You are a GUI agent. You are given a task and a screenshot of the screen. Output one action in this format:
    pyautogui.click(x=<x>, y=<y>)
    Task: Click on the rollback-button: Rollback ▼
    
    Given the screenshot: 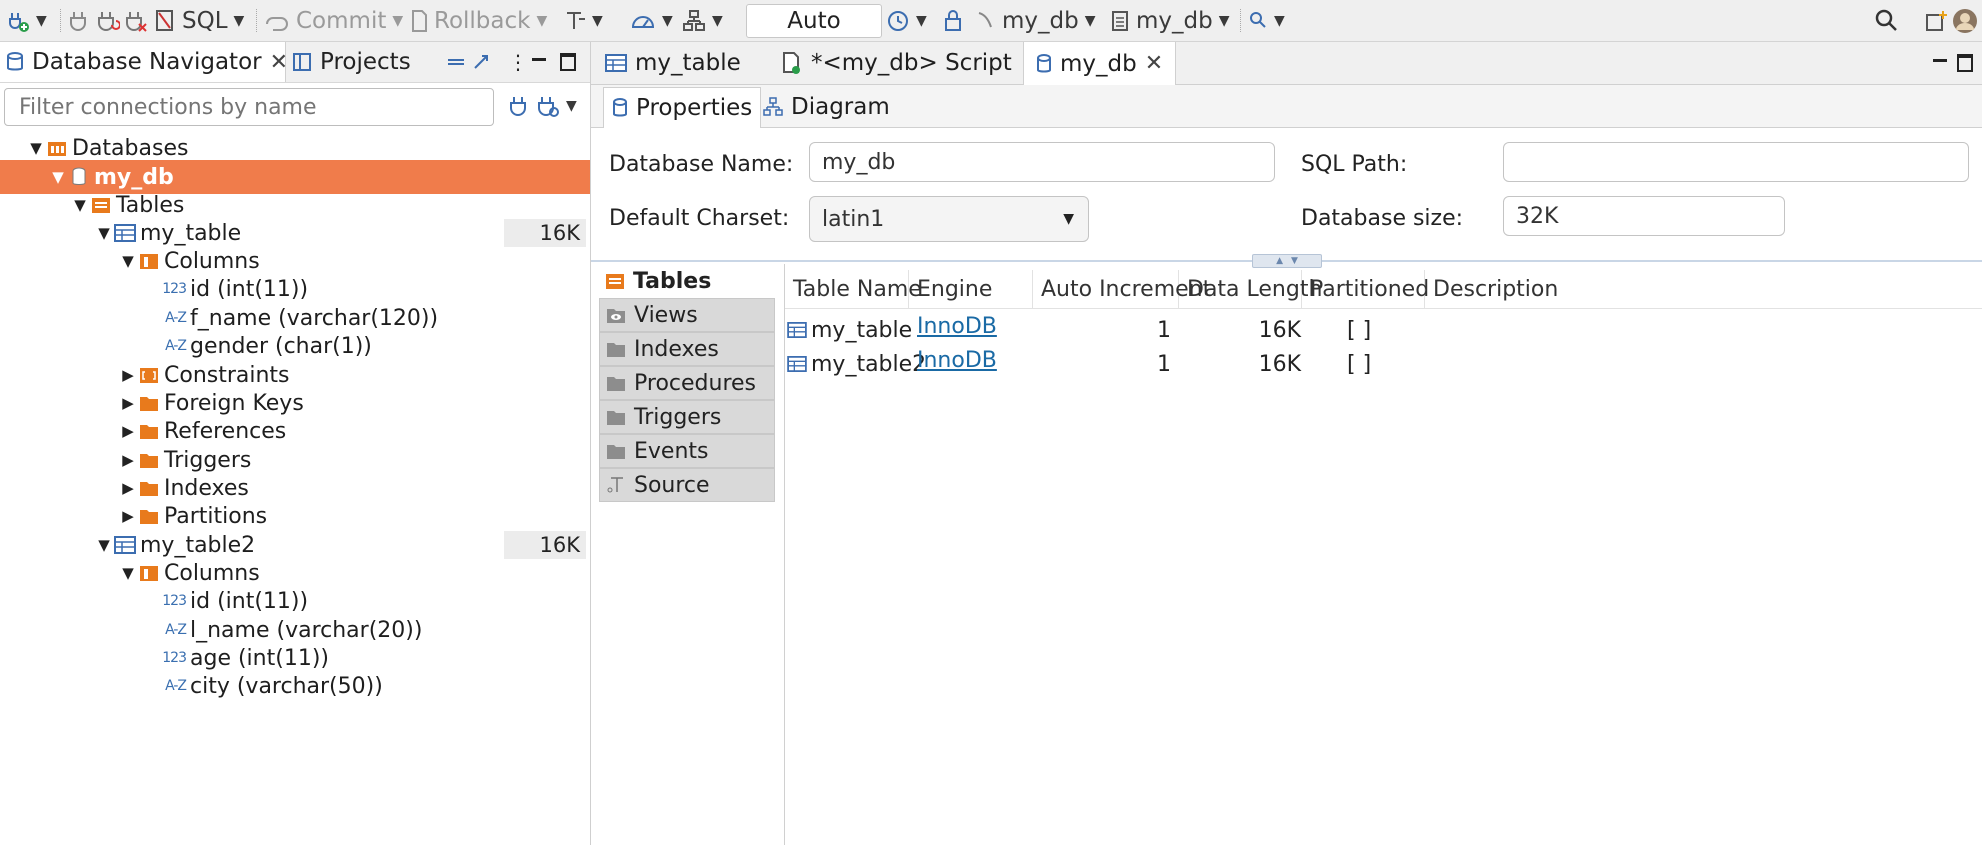 What is the action you would take?
    pyautogui.click(x=478, y=20)
    